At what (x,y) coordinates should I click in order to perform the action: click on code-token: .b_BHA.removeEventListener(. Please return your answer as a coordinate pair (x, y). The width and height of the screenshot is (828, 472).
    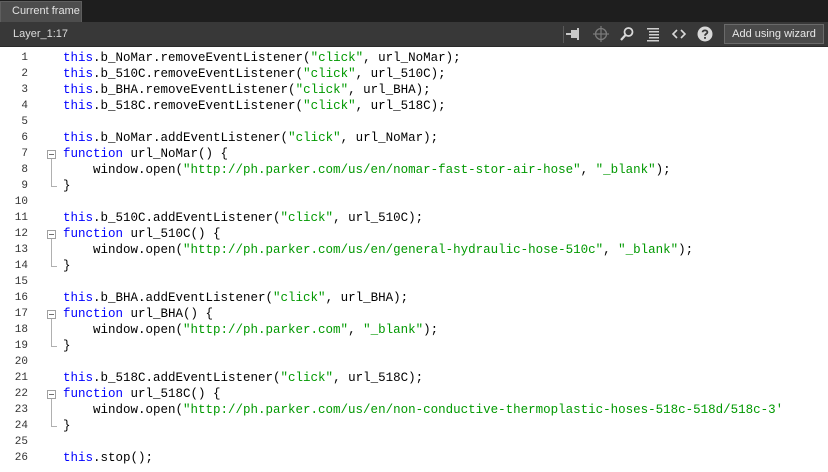
    Looking at the image, I should click on (194, 90).